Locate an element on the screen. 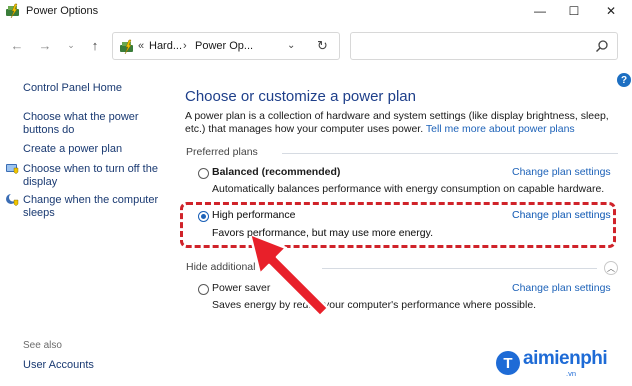 The height and width of the screenshot is (386, 632). address-bar: « Hard... › Power Op... ⌄ ↻ is located at coordinates (226, 46).